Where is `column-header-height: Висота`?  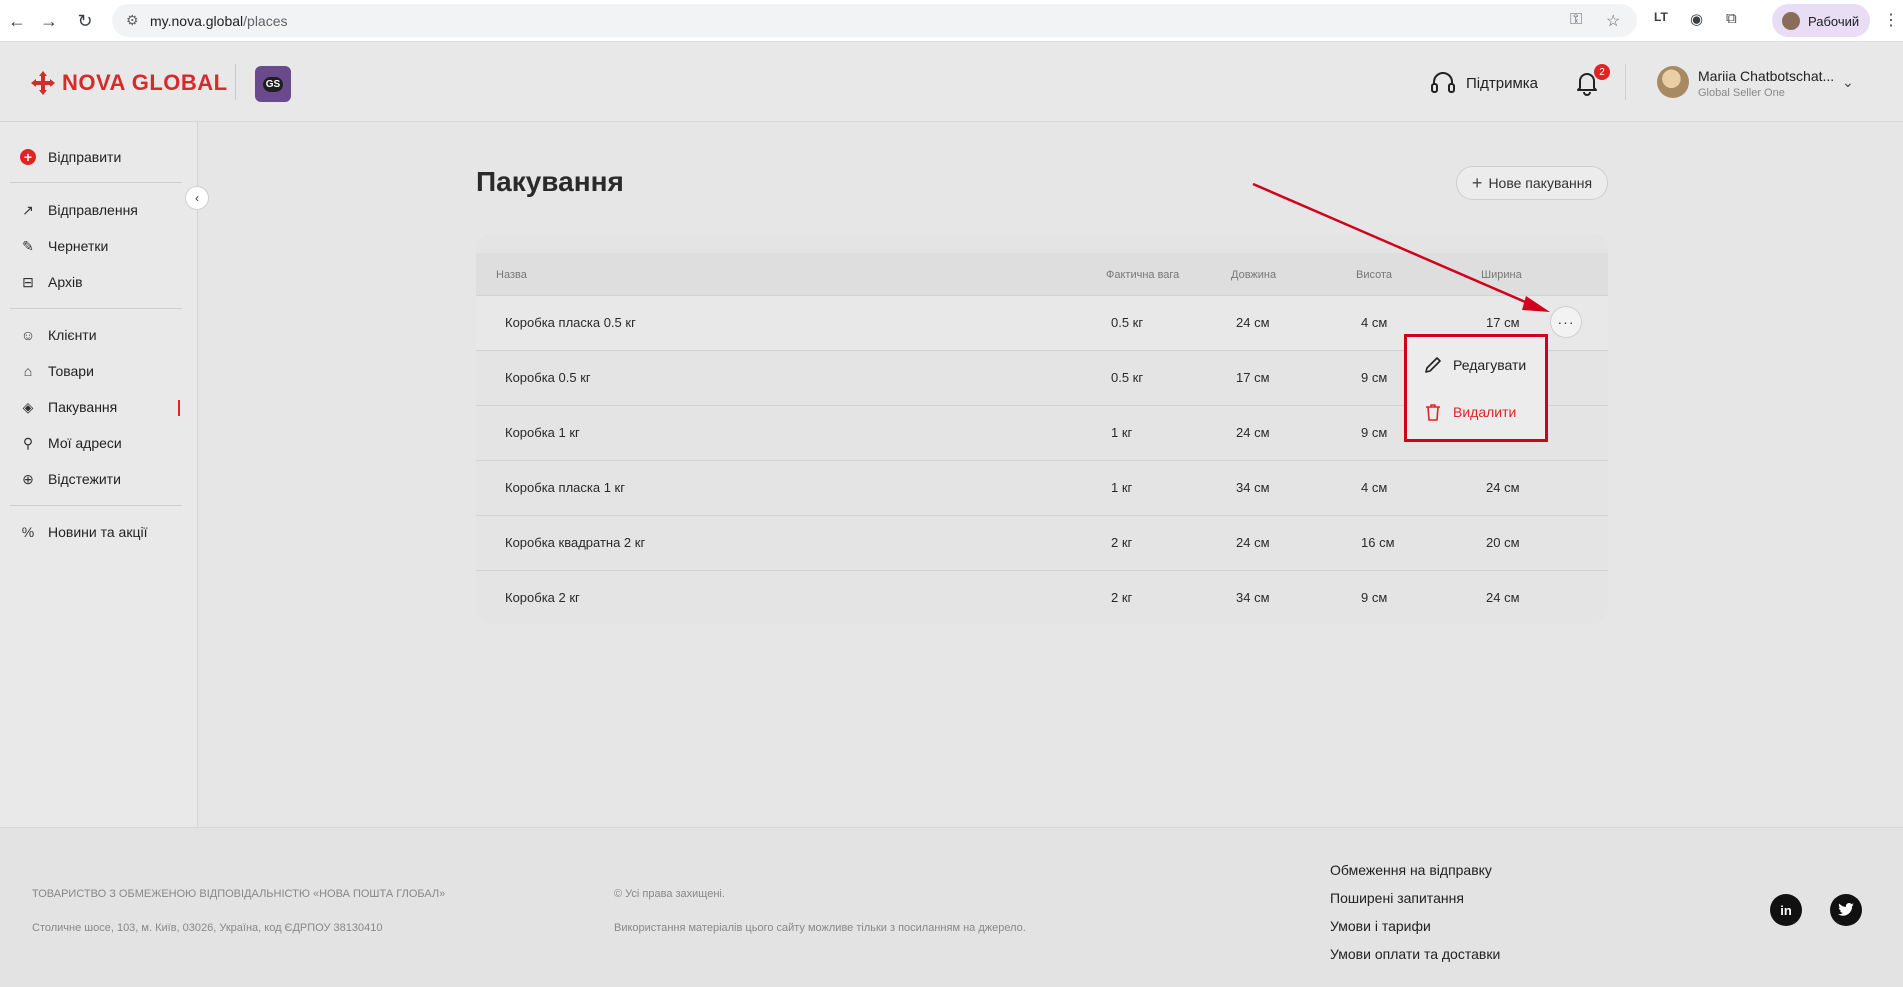
column-header-height: Висота is located at coordinates (1374, 275).